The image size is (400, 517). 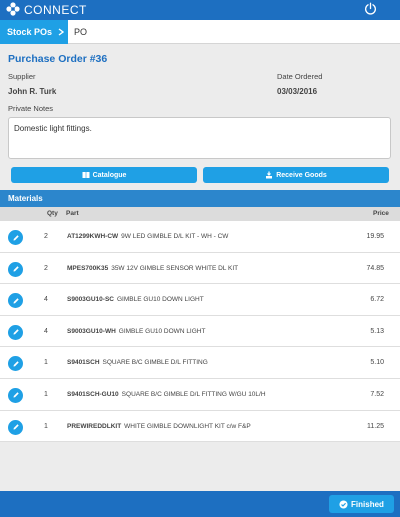 I want to click on row-part-code: MPES700K35, so click(x=88, y=268).